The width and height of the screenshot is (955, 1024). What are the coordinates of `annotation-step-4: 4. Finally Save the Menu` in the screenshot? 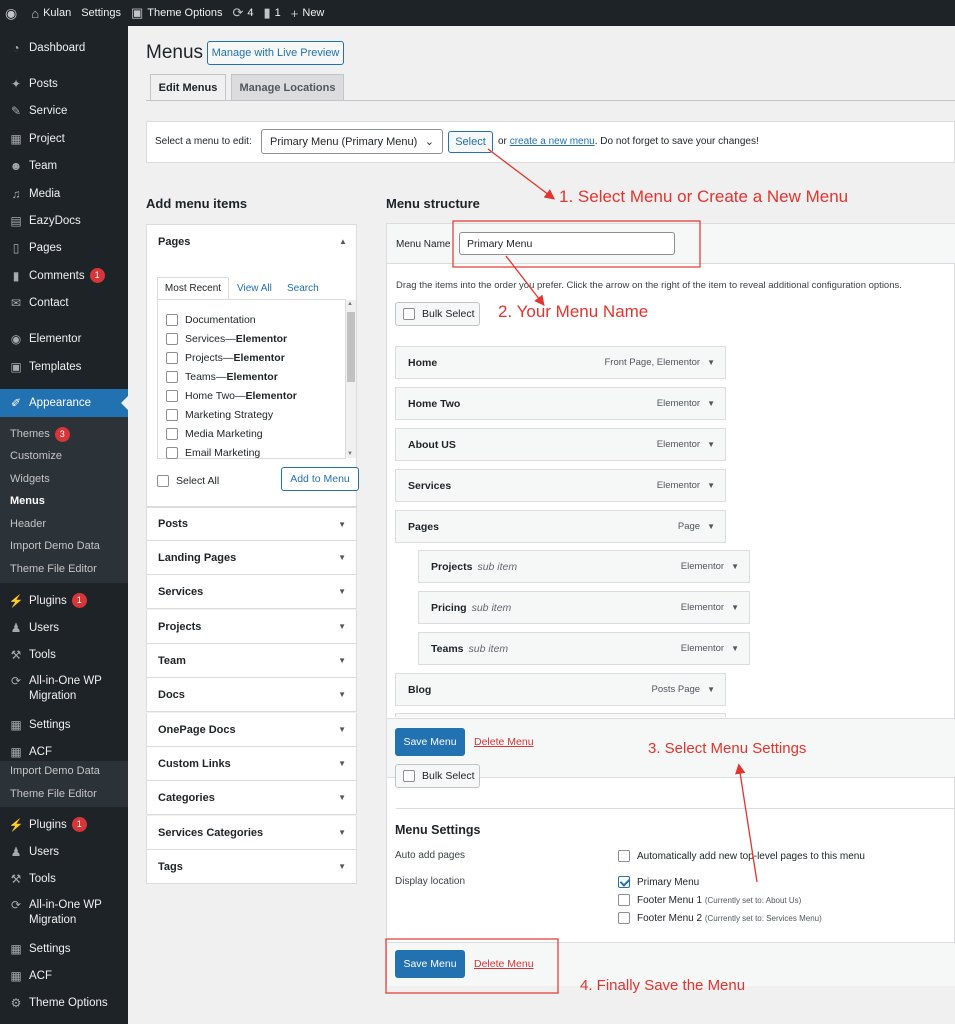 It's located at (663, 985).